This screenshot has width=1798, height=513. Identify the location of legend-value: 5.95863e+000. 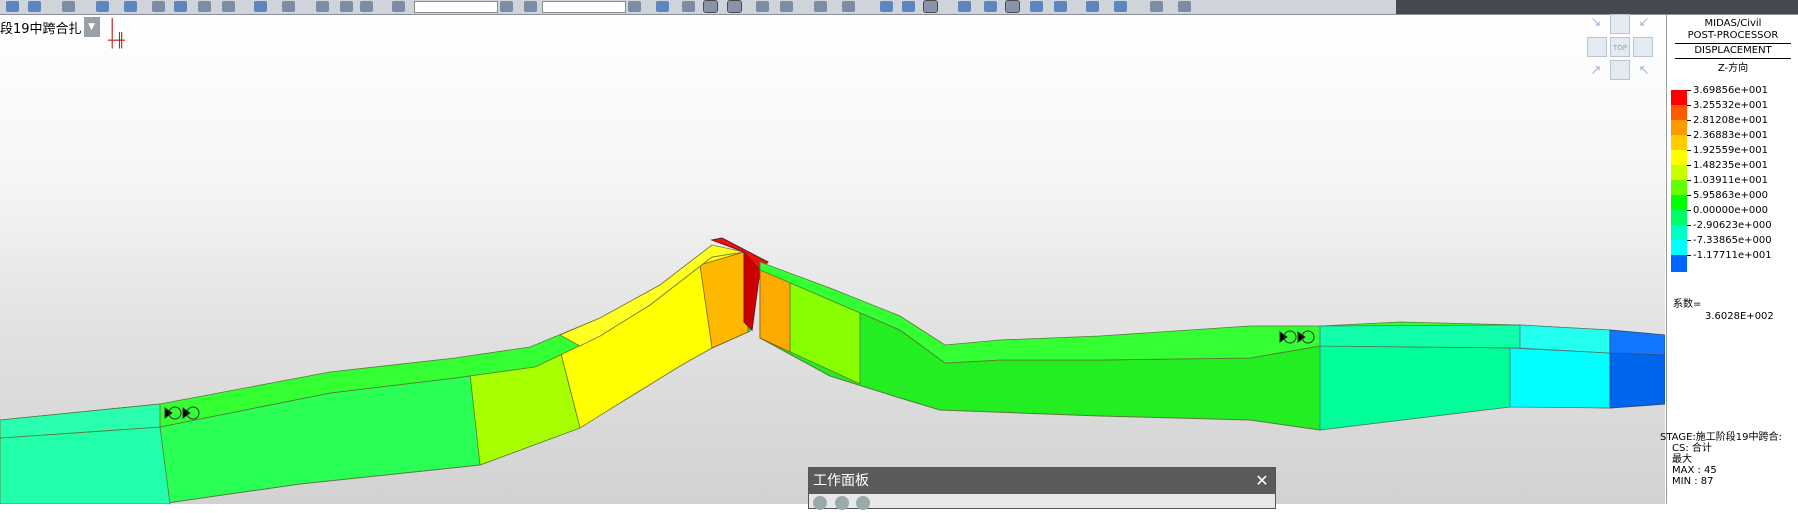
(1730, 195).